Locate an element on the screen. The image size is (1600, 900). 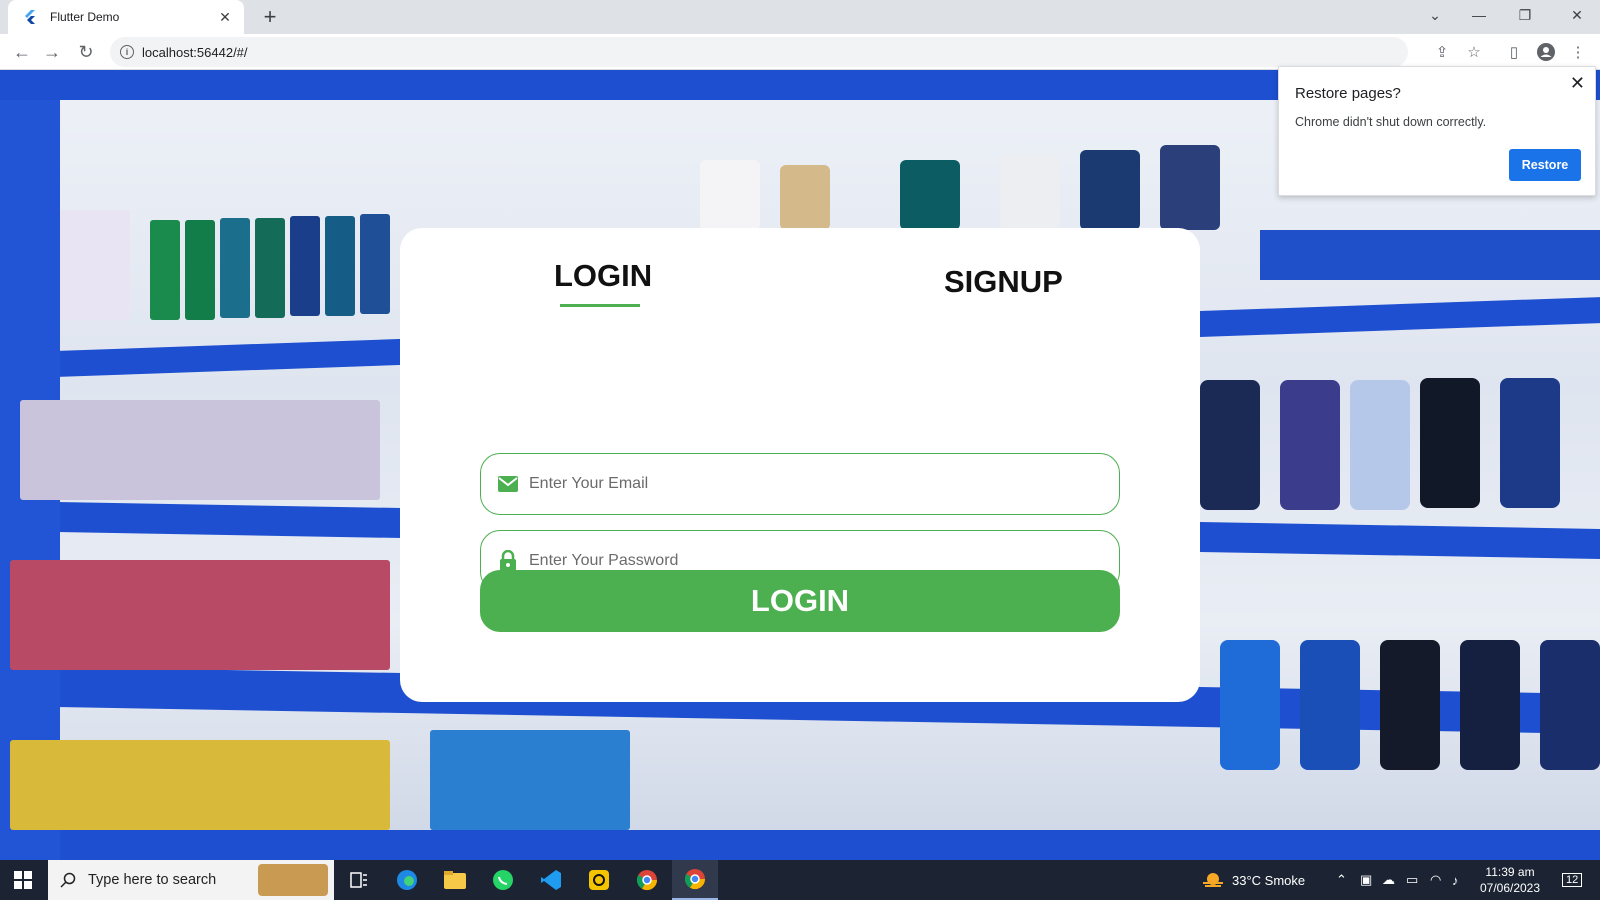
site-info-icon: i is located at coordinates (127, 52).